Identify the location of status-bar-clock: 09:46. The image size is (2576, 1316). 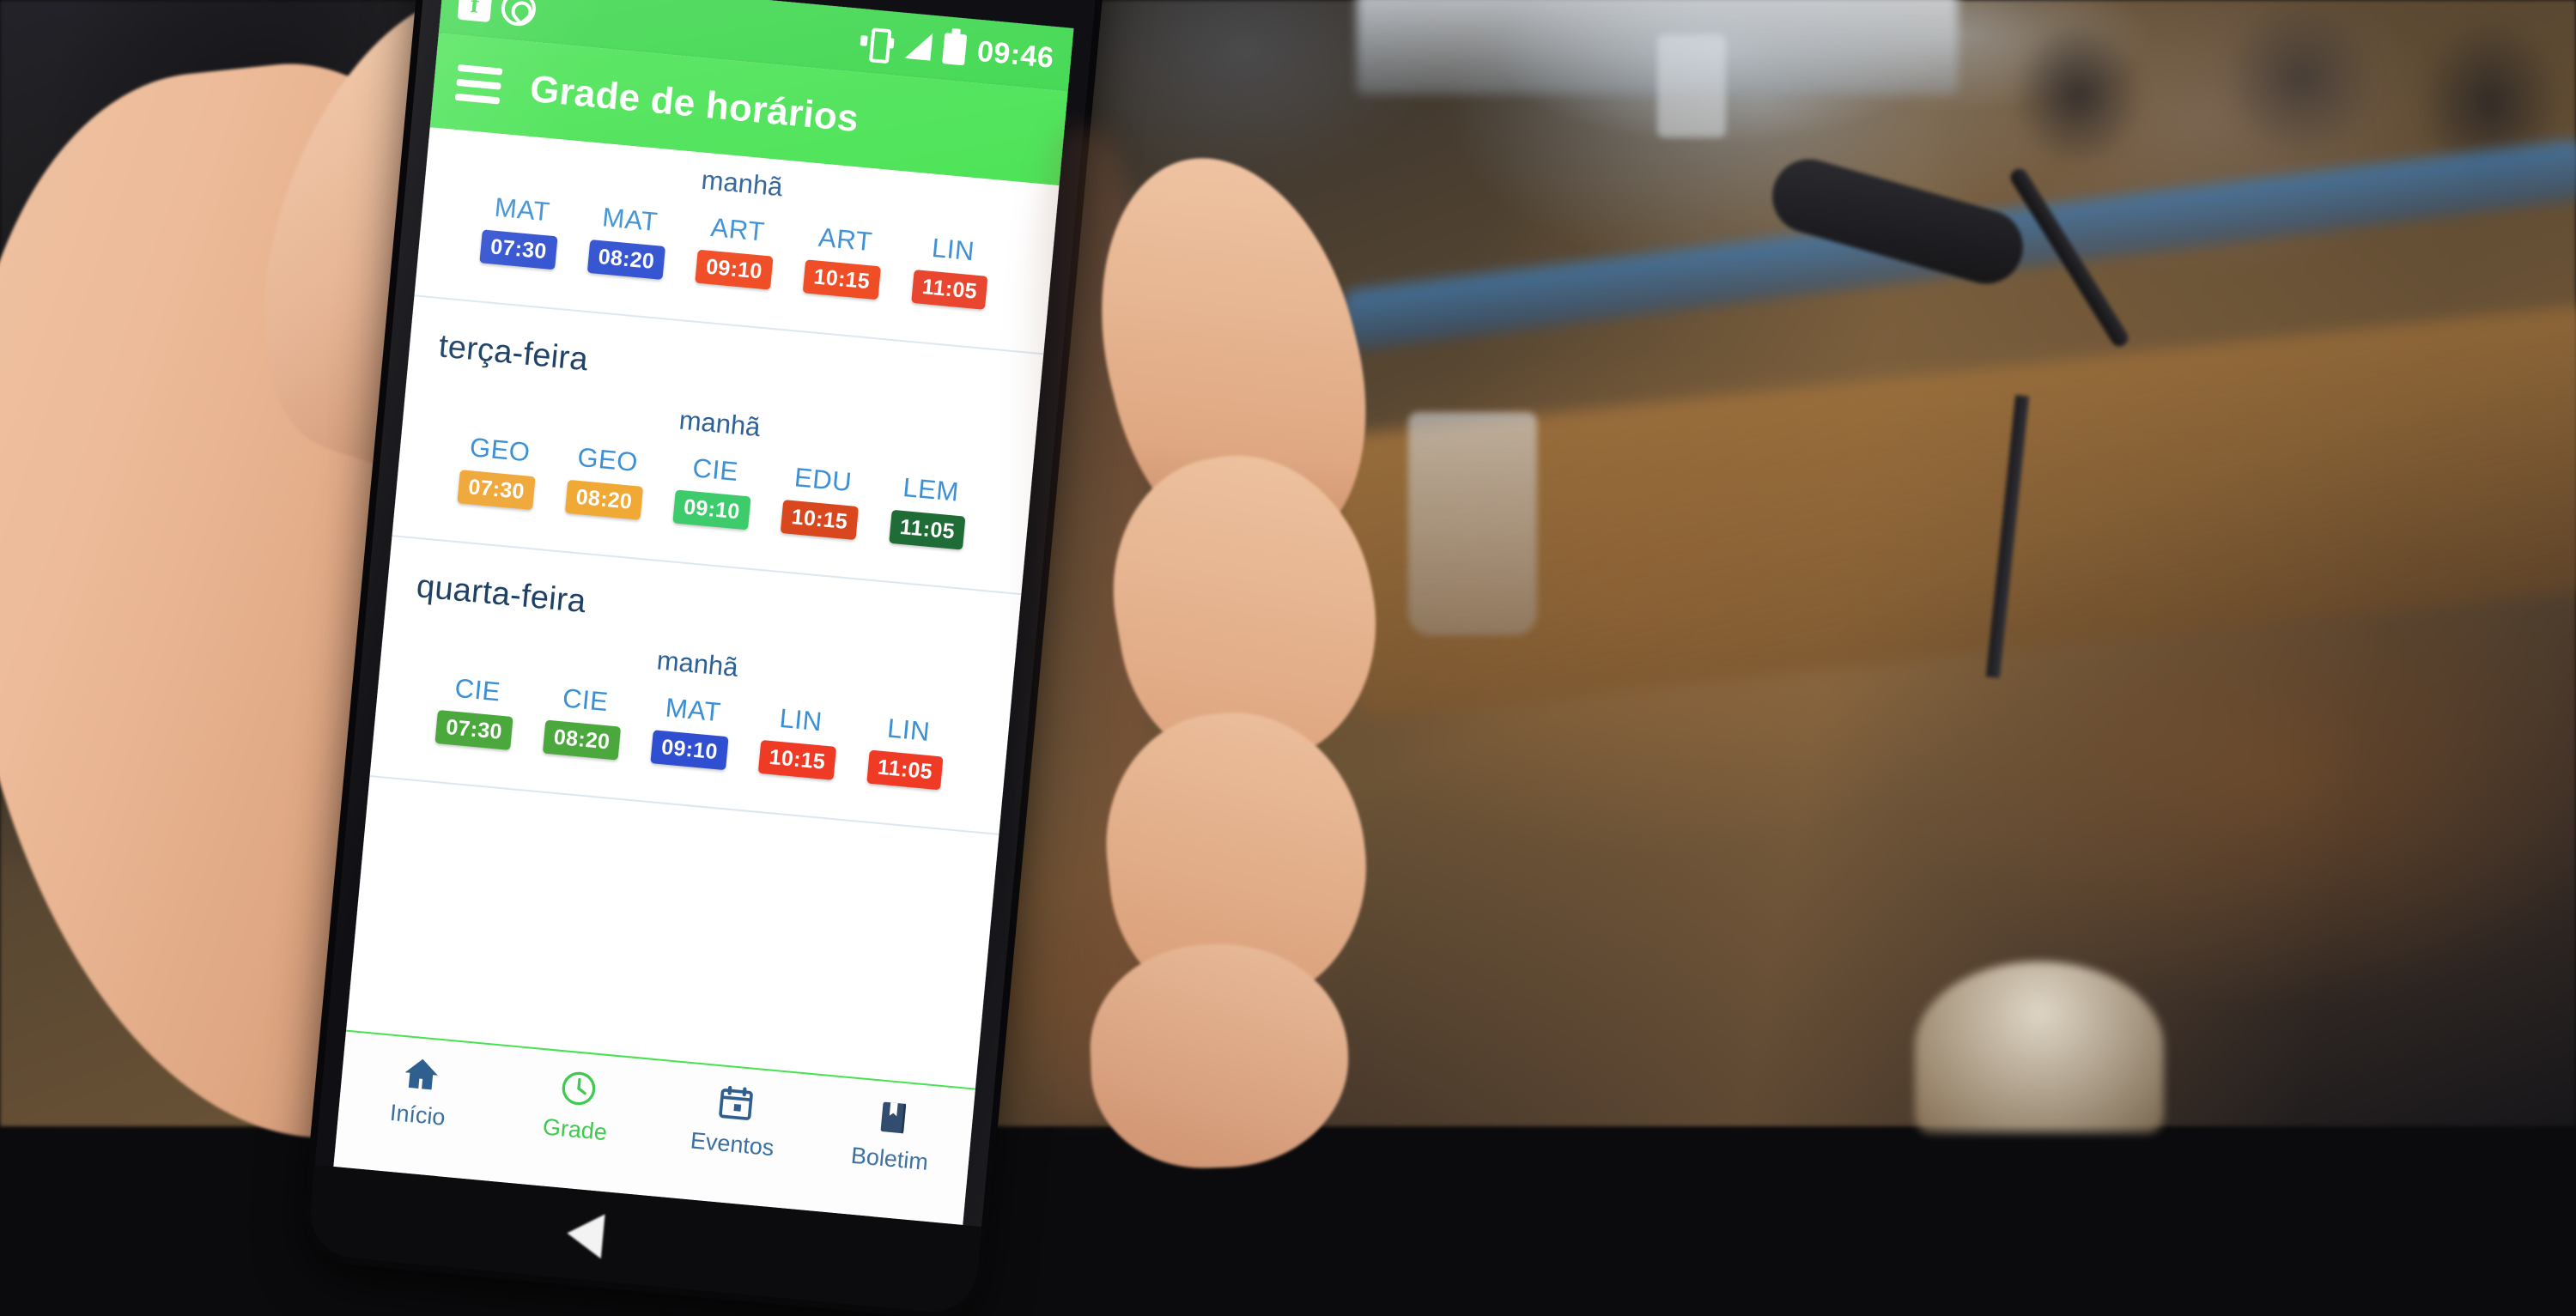
(1016, 54).